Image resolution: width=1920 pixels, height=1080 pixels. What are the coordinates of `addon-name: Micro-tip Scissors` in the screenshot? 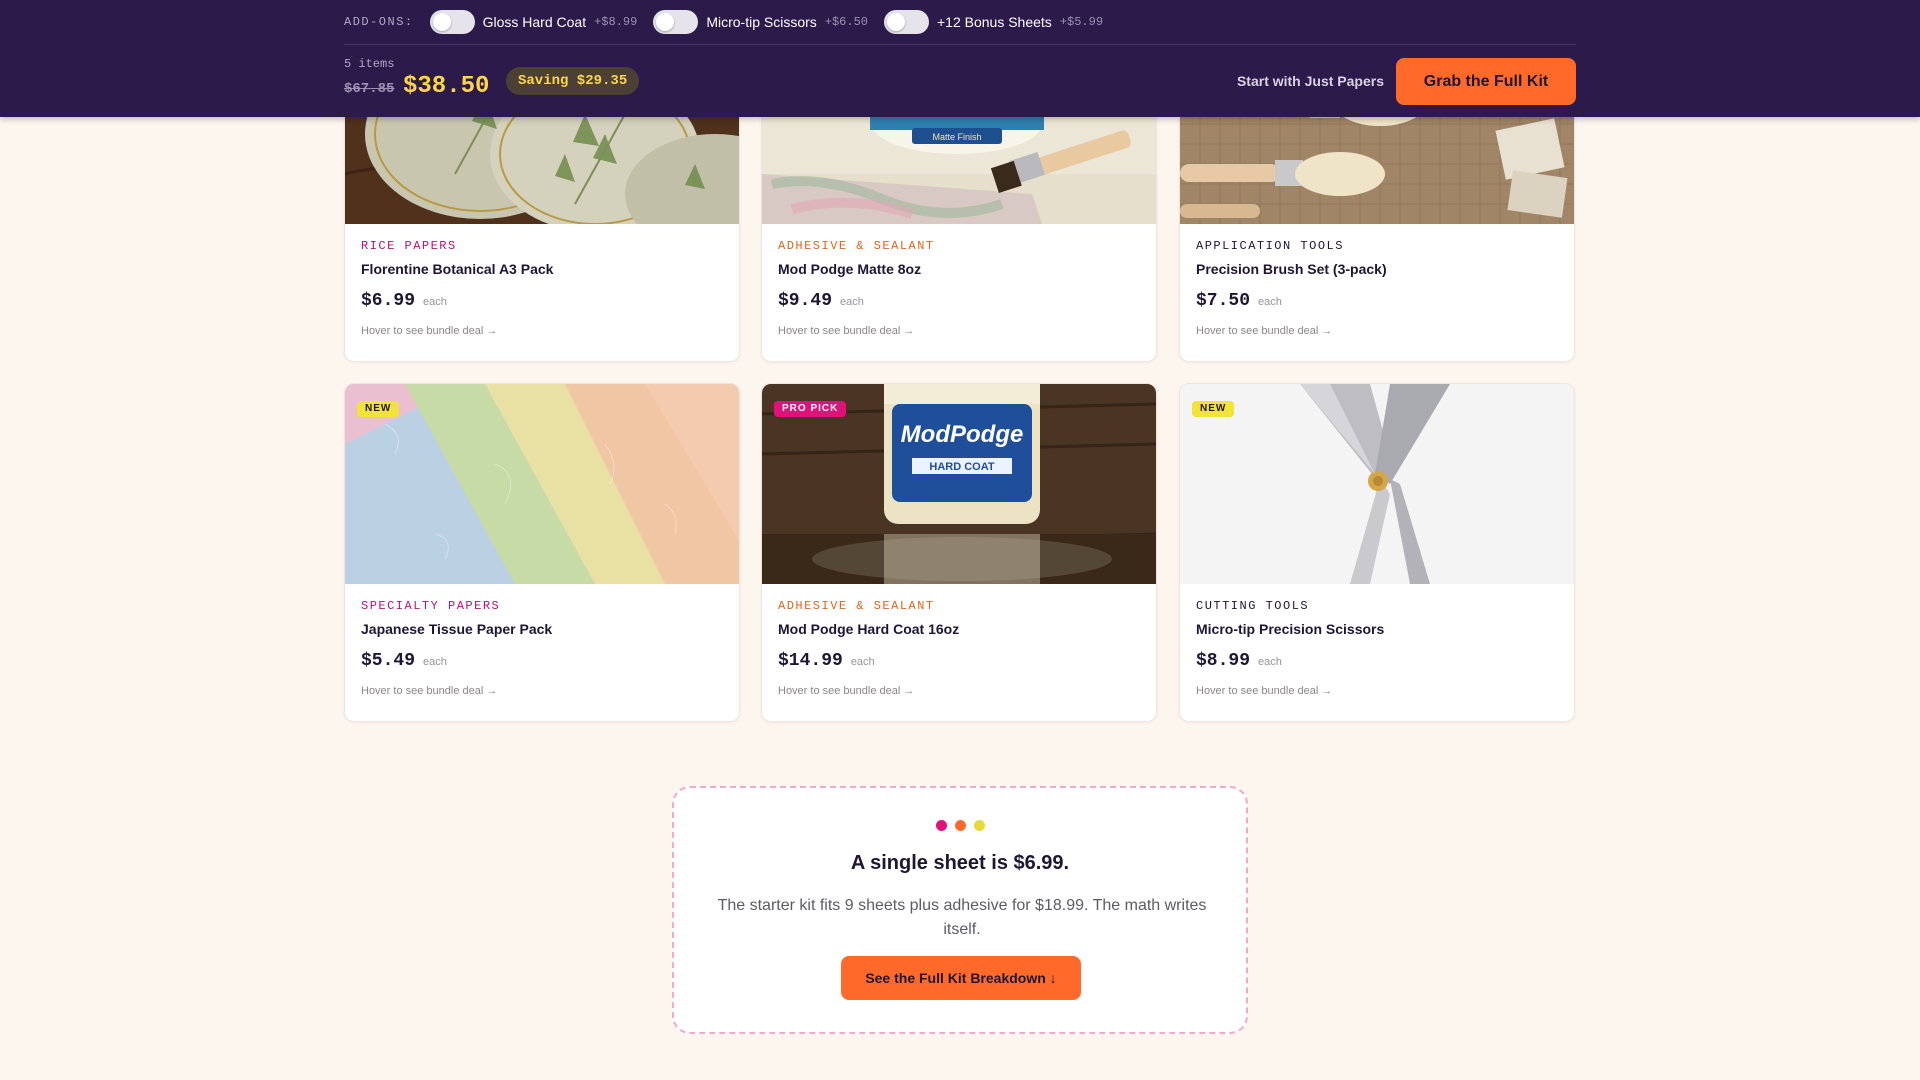 It's located at (761, 22).